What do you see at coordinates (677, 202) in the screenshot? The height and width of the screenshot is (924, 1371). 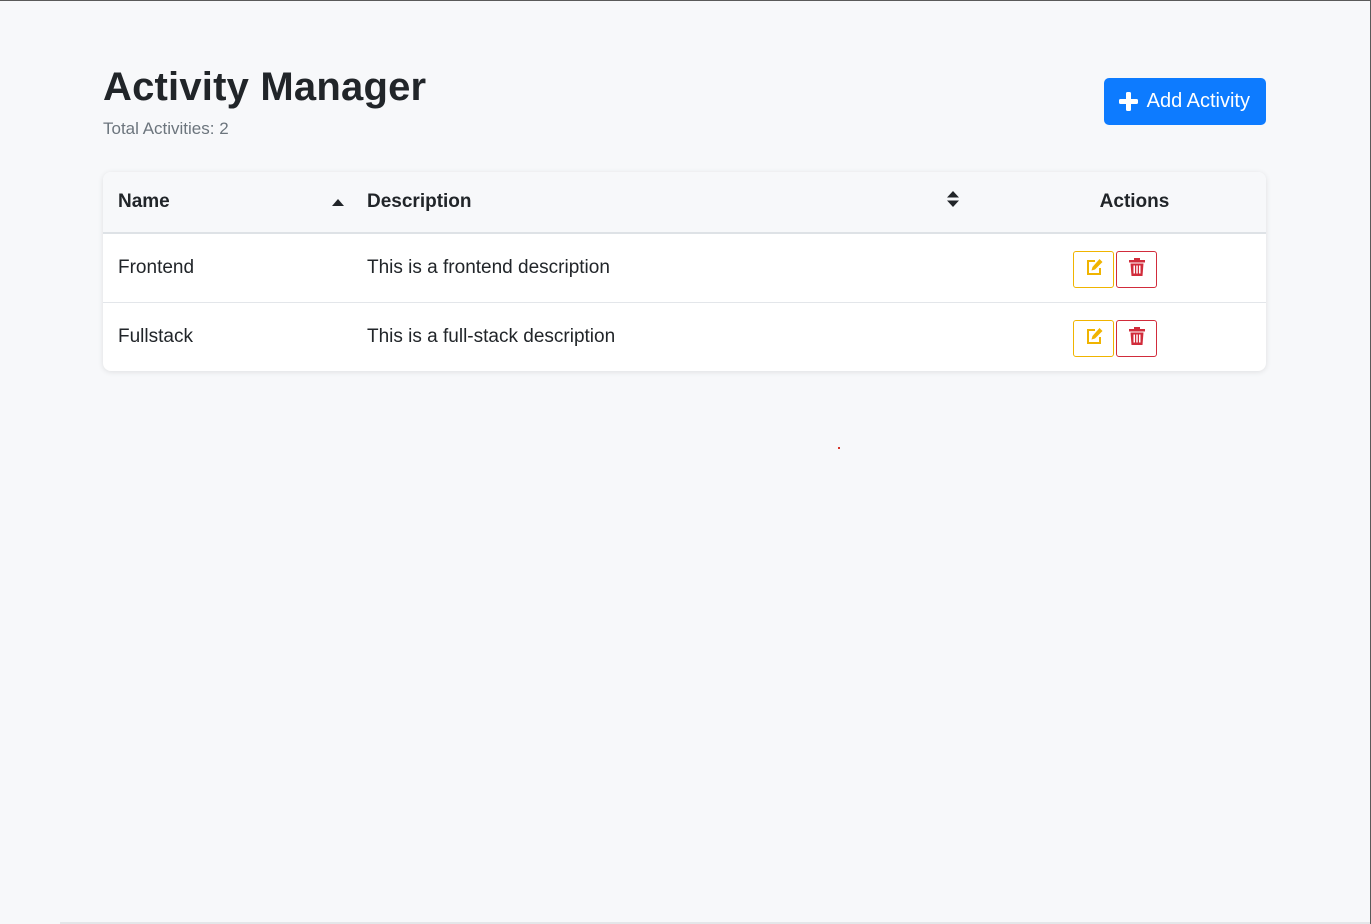 I see `description-column-header: Description` at bounding box center [677, 202].